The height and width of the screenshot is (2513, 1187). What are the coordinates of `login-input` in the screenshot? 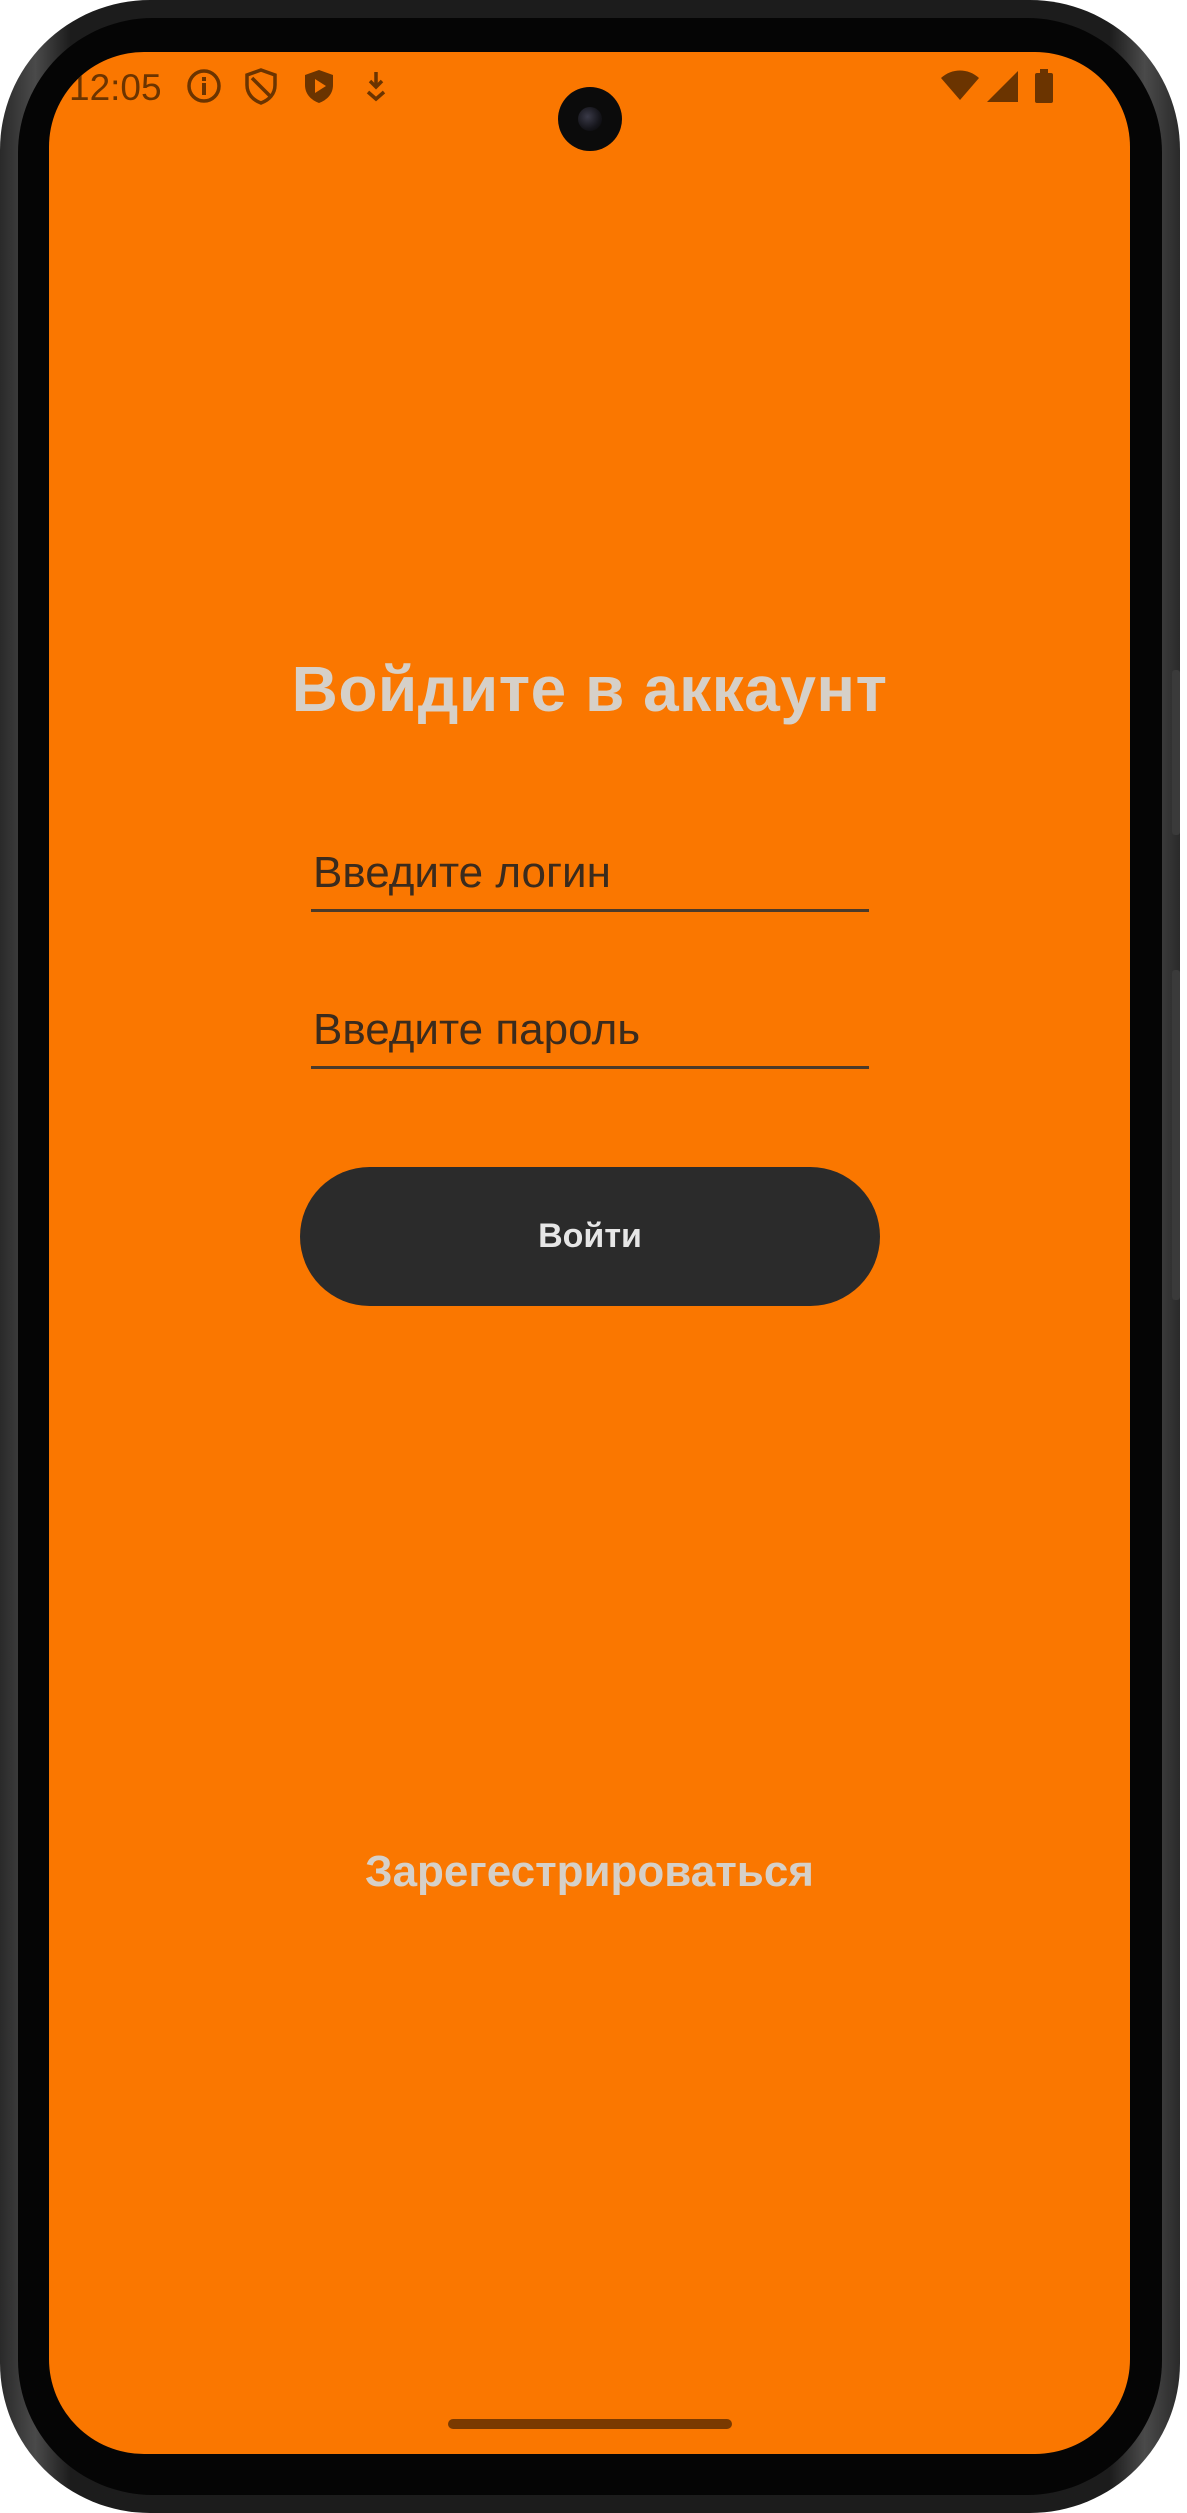 It's located at (590, 878).